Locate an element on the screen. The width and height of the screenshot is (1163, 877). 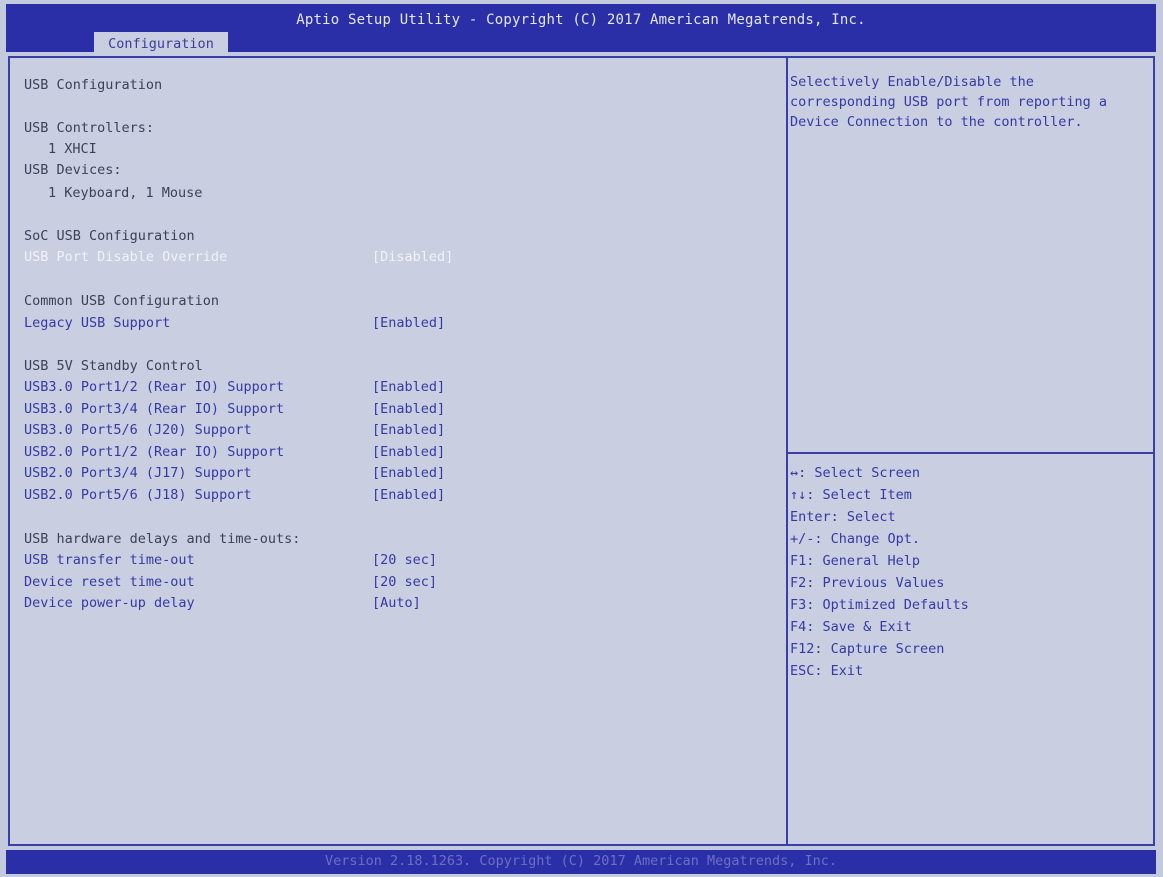
port-label: USB3.0 Port3/4 (Rear IO) Support is located at coordinates (154, 409).